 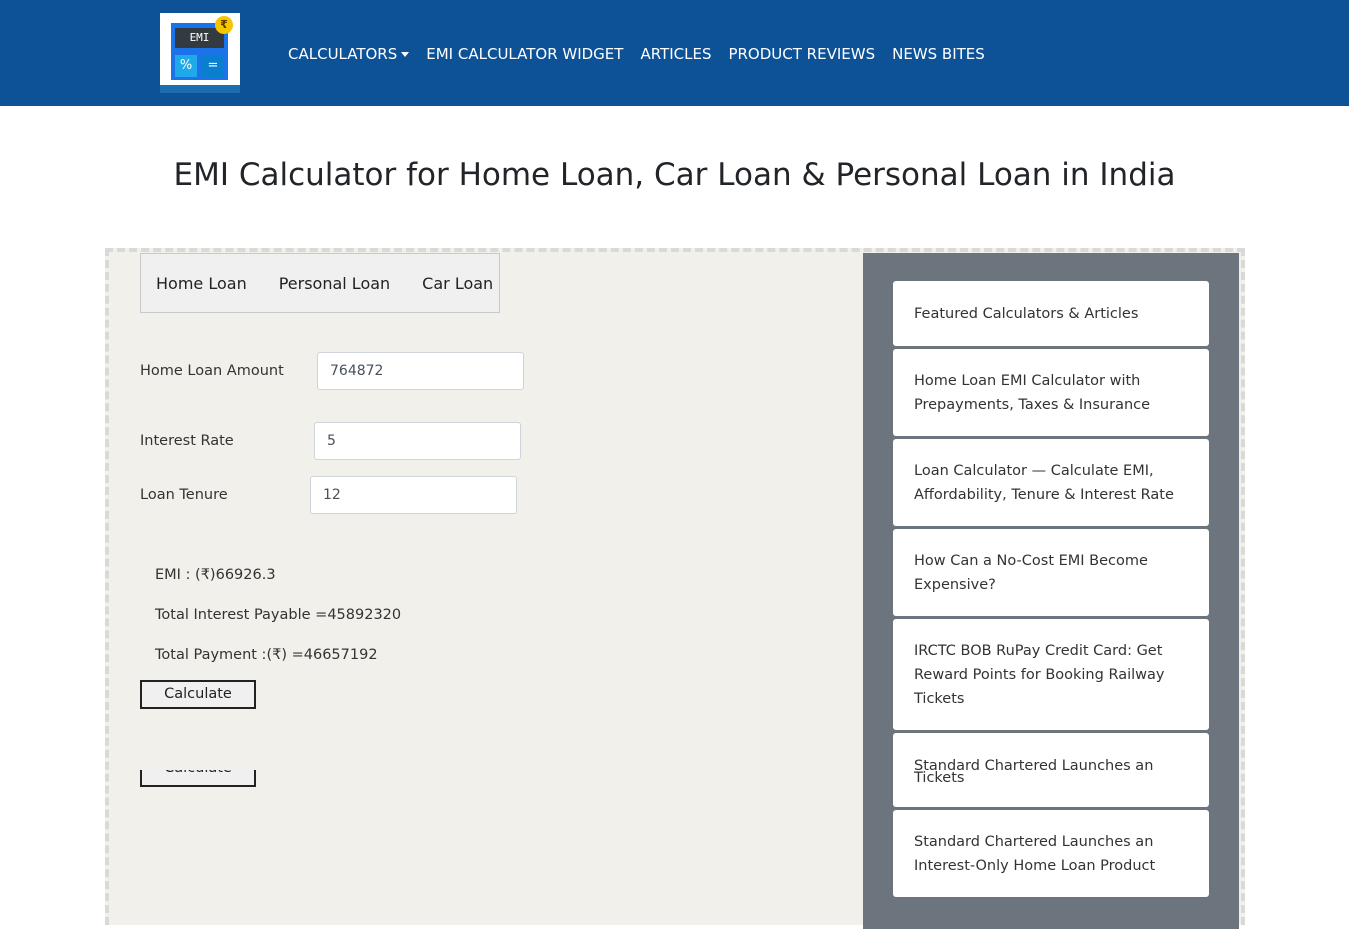 What do you see at coordinates (938, 54) in the screenshot?
I see `nav-news-bites: NEWS BITES` at bounding box center [938, 54].